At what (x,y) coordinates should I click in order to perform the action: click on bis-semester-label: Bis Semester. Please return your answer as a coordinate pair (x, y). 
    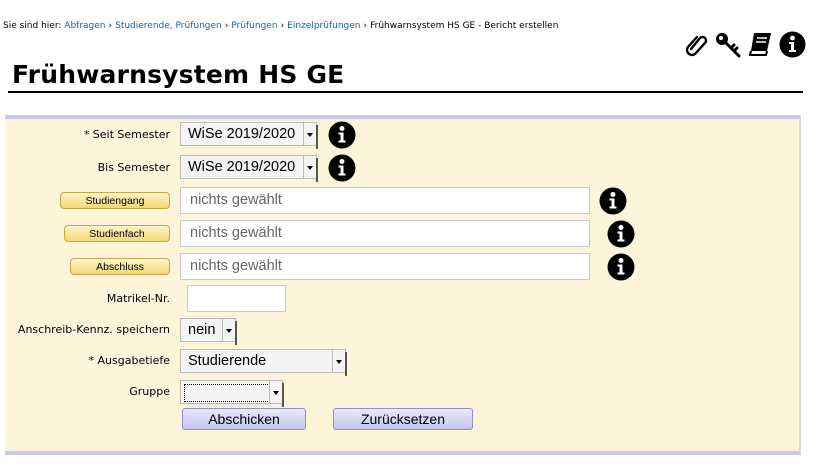
    Looking at the image, I should click on (133, 167).